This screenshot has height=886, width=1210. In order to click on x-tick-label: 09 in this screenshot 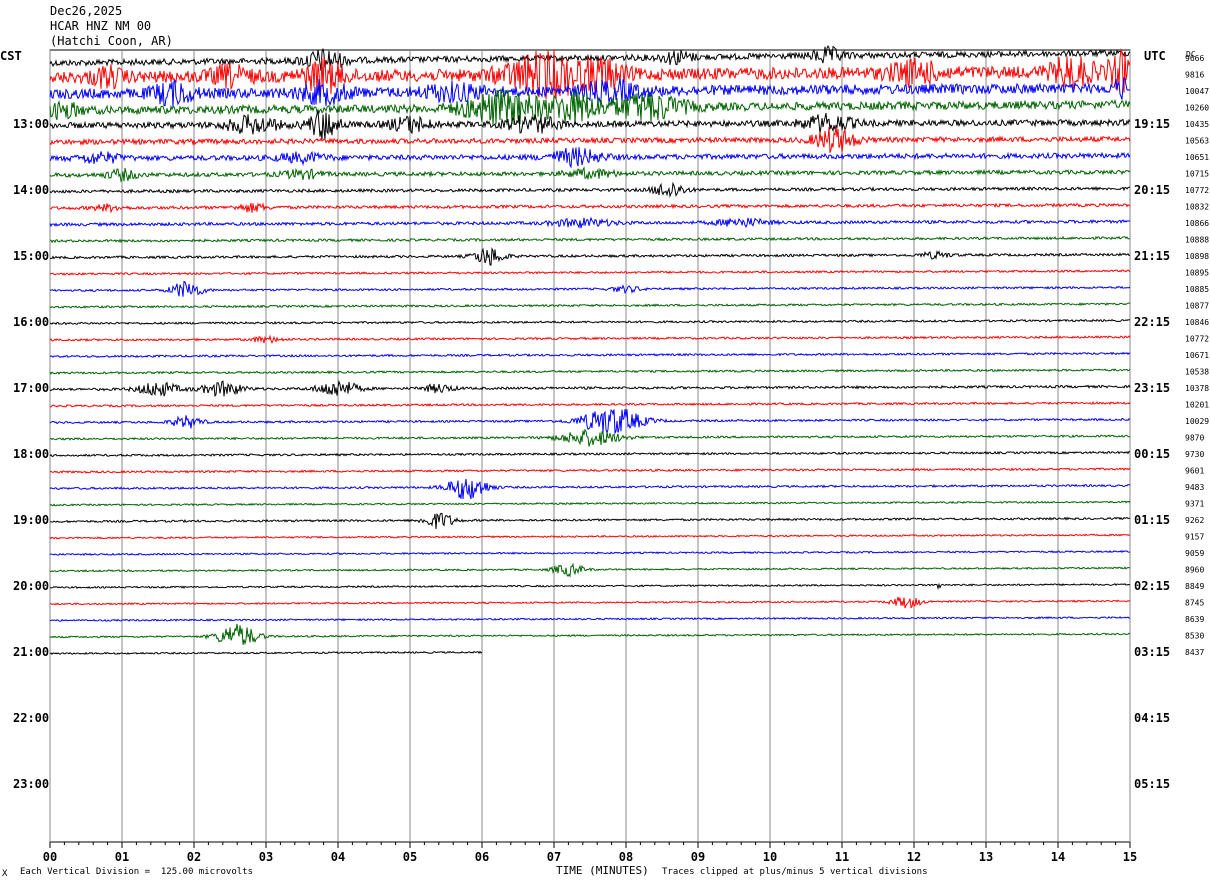, I will do `click(698, 857)`.